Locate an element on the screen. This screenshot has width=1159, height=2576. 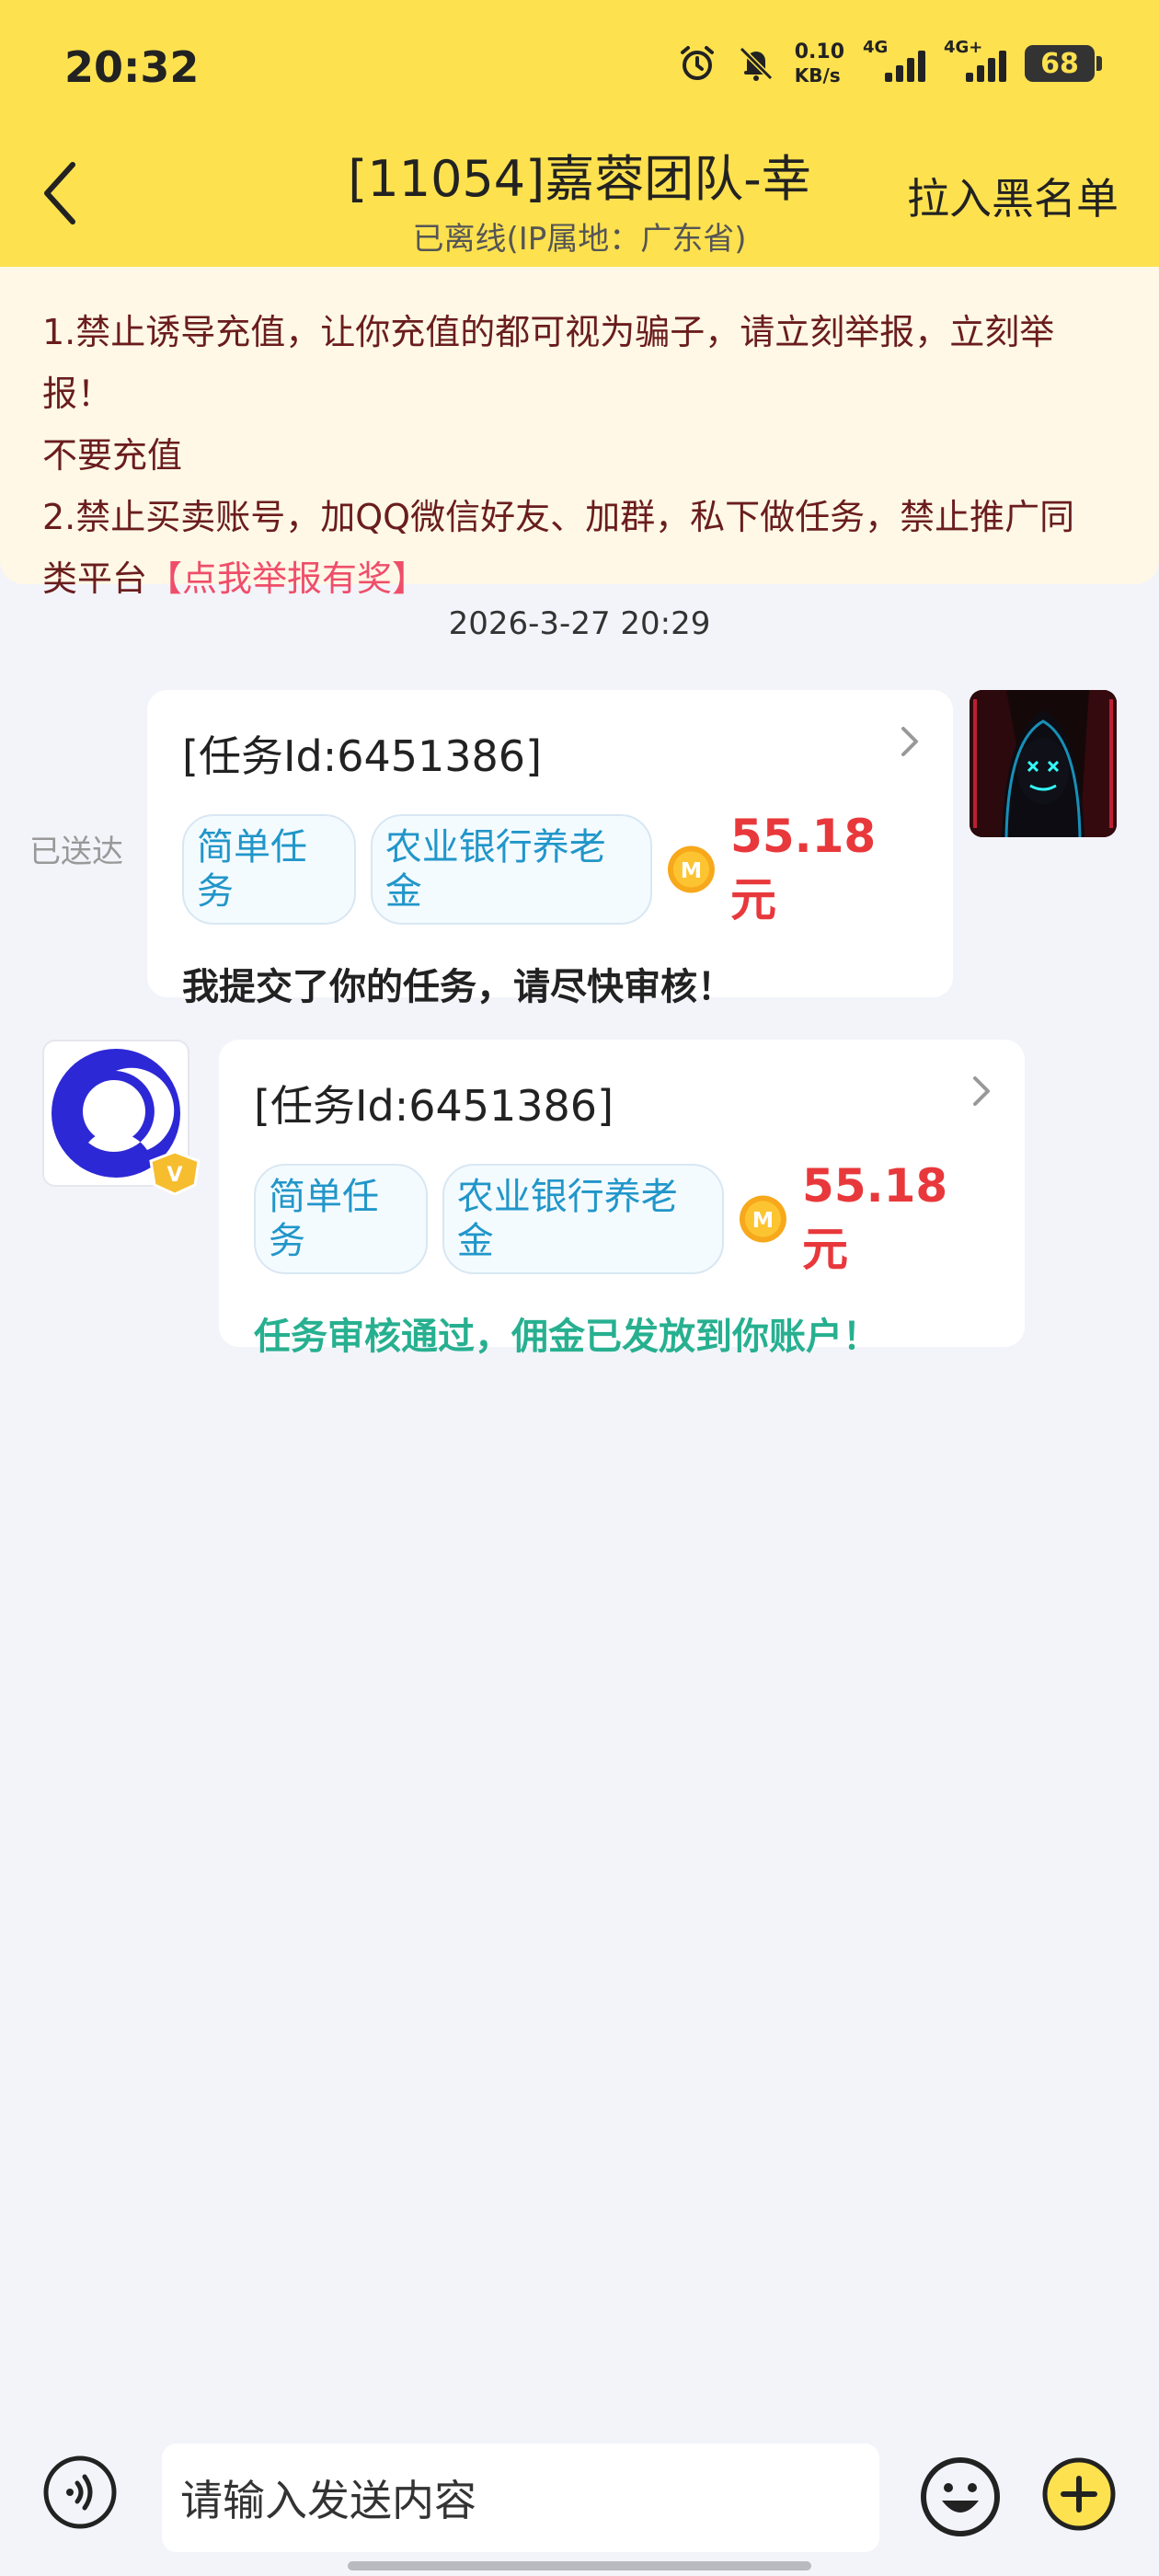
status-time: 20:32 is located at coordinates (132, 67).